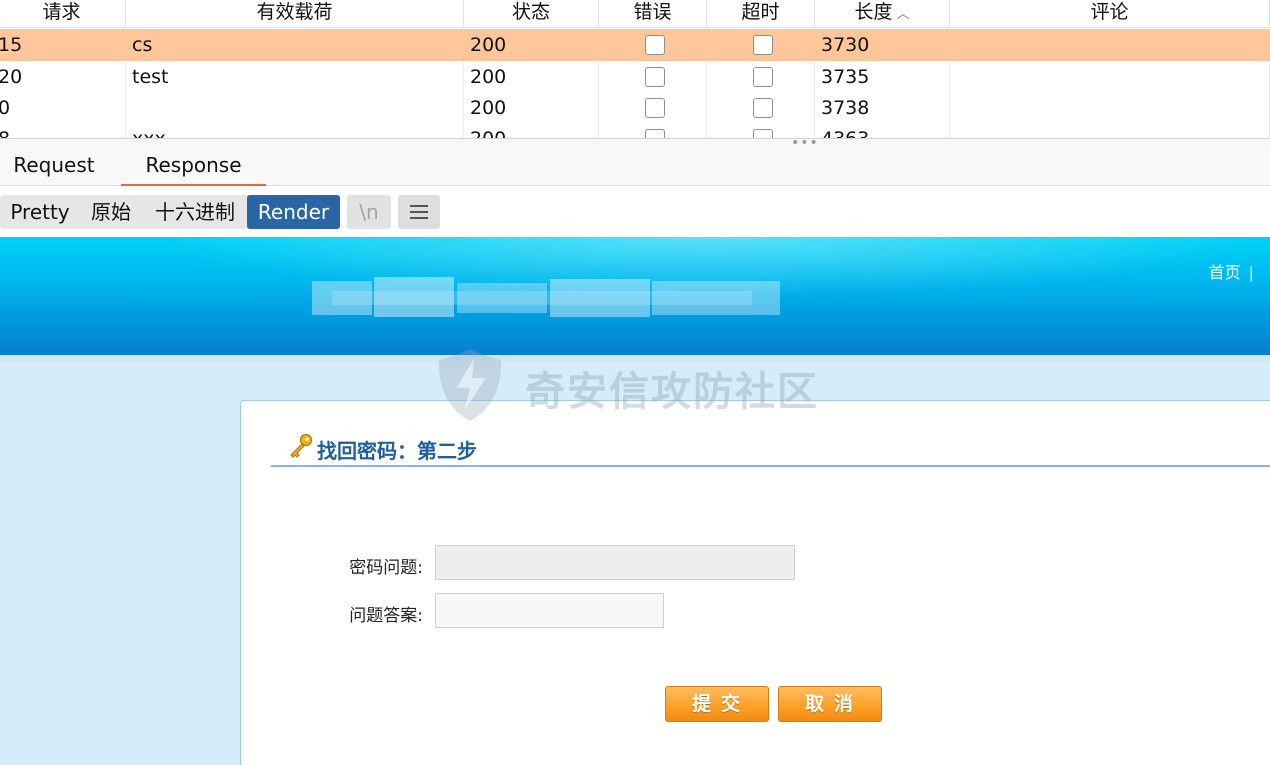 The image size is (1270, 765). What do you see at coordinates (830, 704) in the screenshot?
I see `cancel-button: 取消` at bounding box center [830, 704].